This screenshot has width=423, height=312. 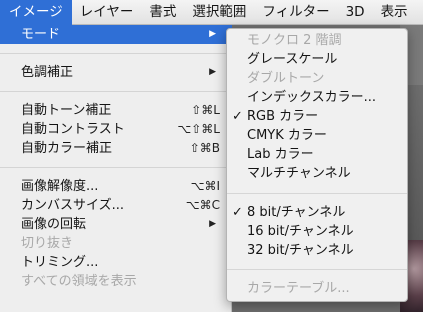 I want to click on shortcut-label: ⌥⌘C, so click(x=202, y=205).